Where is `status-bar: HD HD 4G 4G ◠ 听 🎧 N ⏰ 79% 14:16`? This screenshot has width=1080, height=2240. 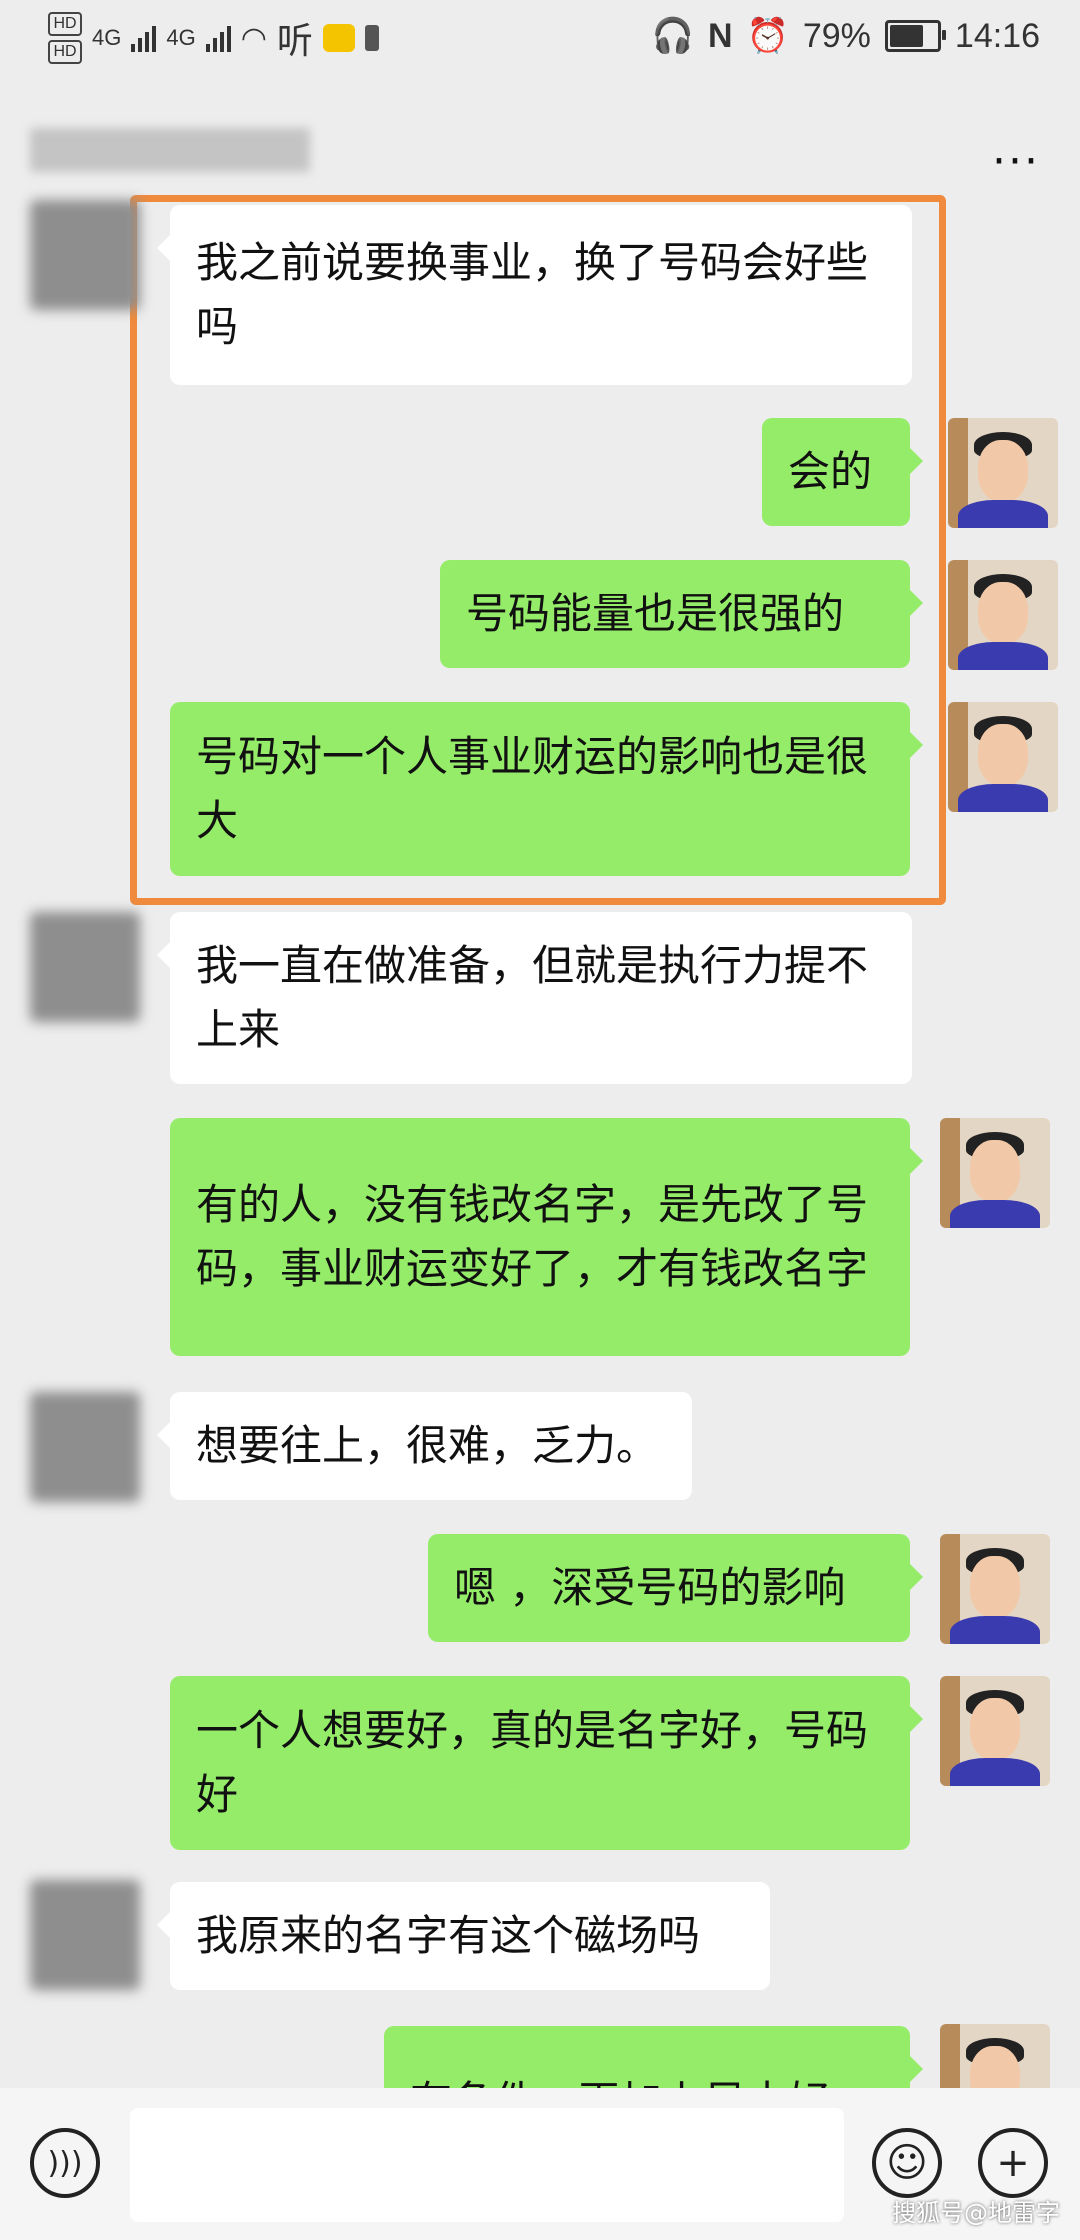
status-bar: HD HD 4G 4G ◠ 听 🎧 N ⏰ 79% 14:16 is located at coordinates (540, 40).